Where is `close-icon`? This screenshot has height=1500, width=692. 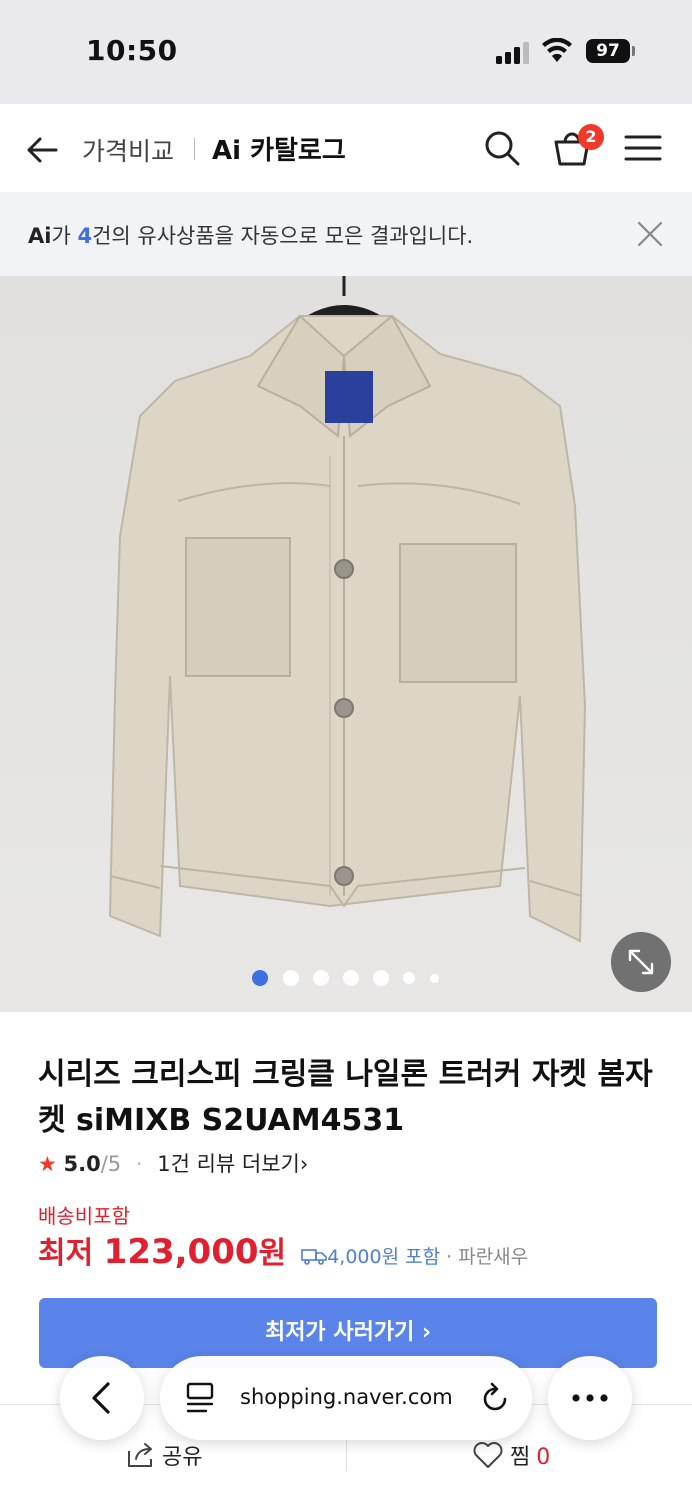
close-icon is located at coordinates (650, 234).